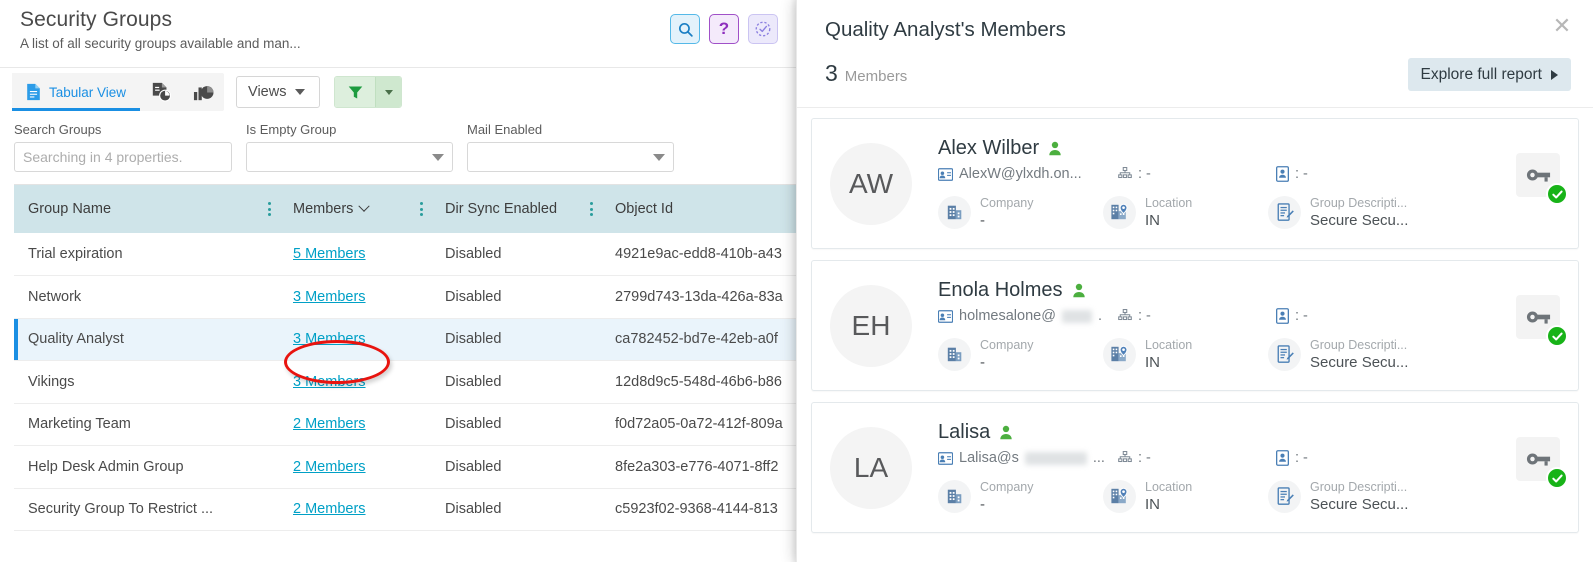 The image size is (1593, 562). I want to click on column-menu-dir-sync, so click(591, 209).